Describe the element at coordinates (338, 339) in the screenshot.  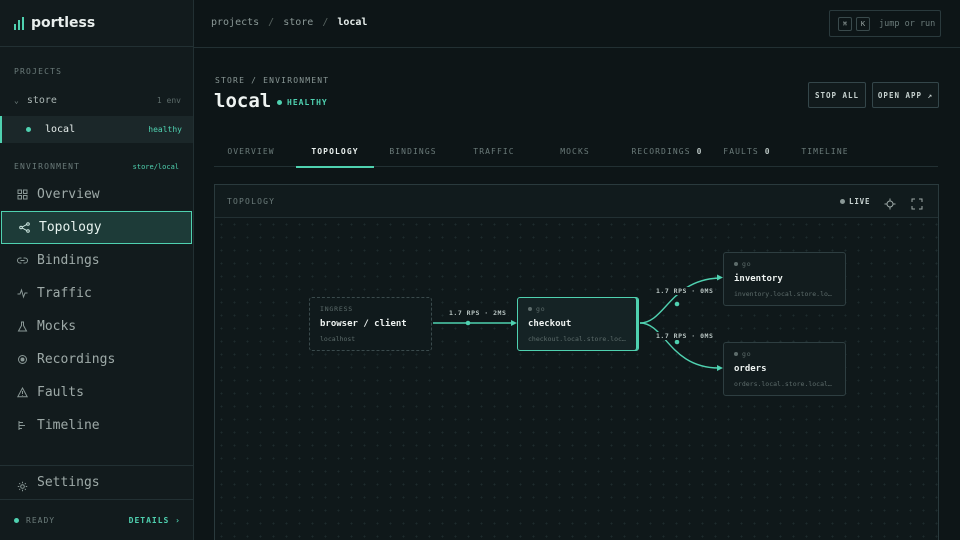
I see `node-host: localhost` at that location.